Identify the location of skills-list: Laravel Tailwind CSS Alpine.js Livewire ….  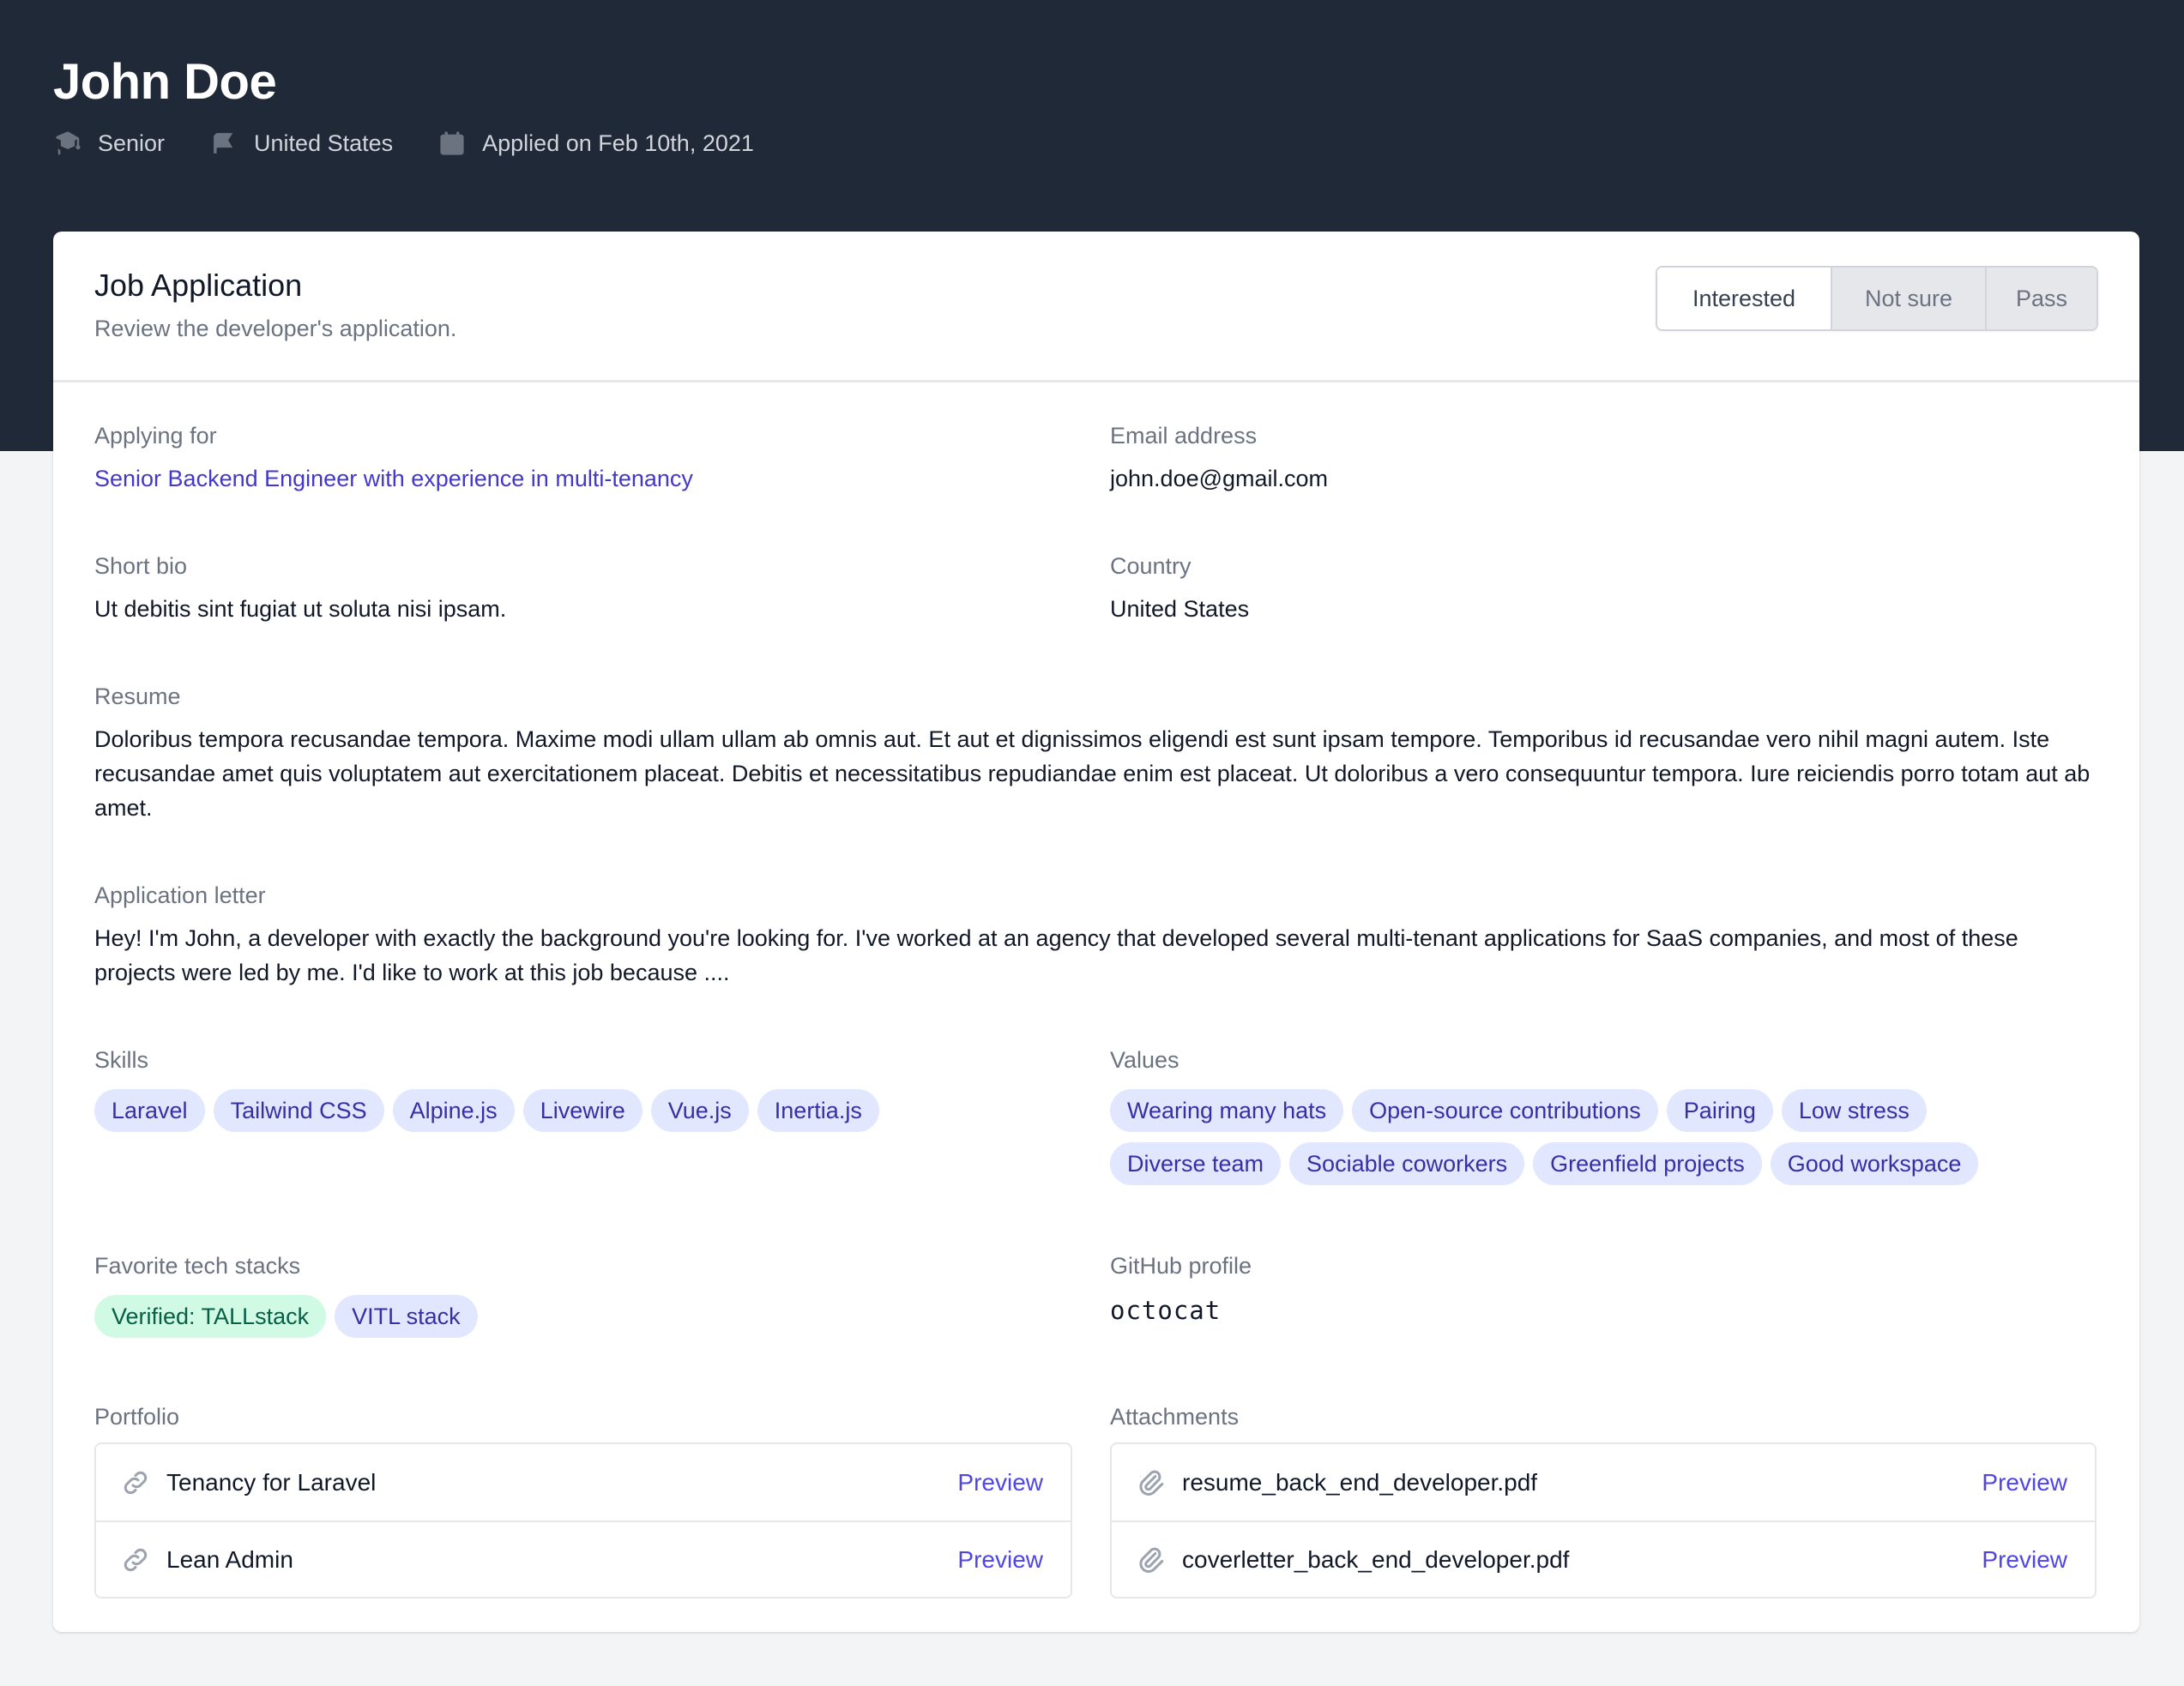
(583, 1110).